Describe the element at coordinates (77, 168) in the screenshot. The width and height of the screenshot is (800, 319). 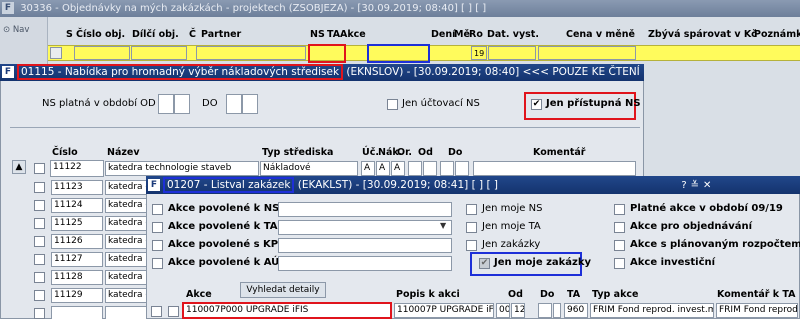
I see `ns-row-number: 11122` at that location.